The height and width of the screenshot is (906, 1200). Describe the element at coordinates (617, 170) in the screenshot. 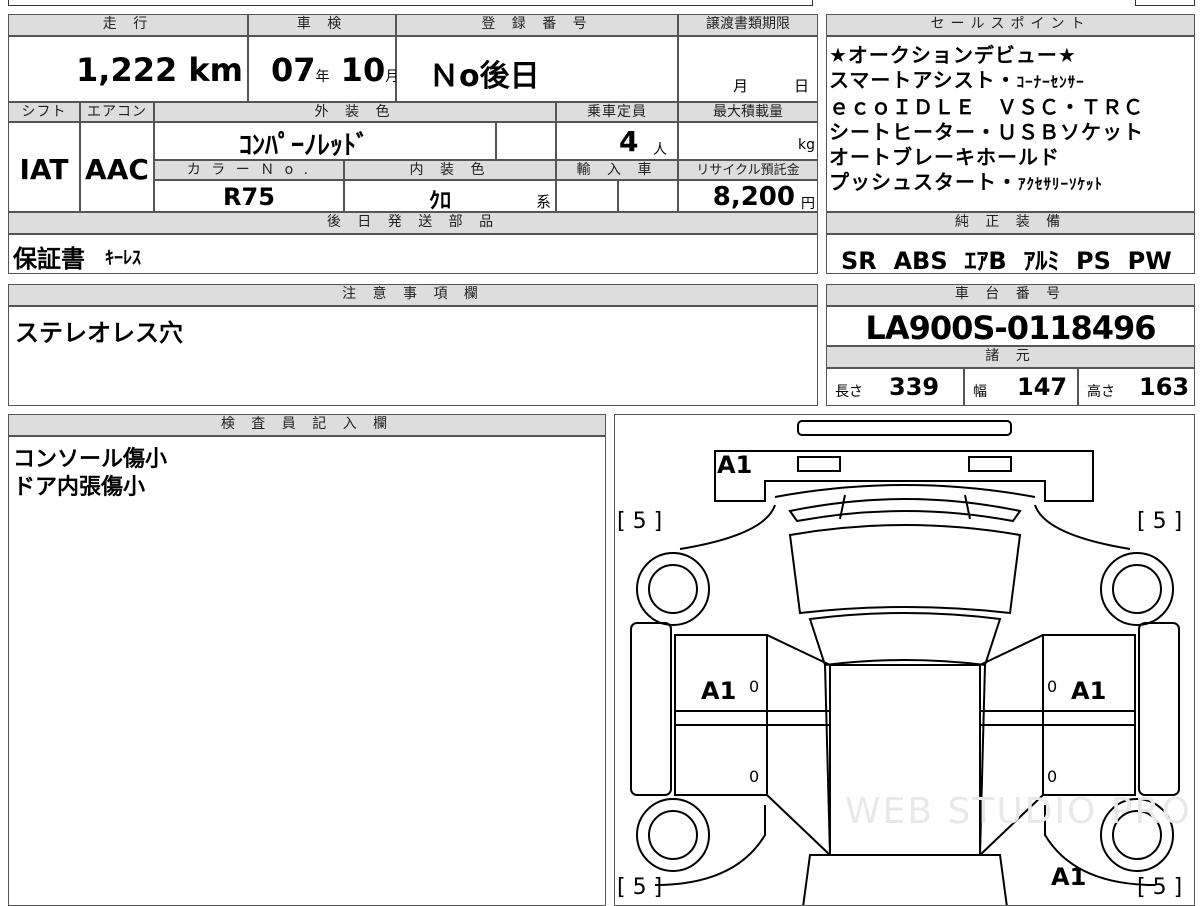

I see `import-header: 輸 入 車` at that location.